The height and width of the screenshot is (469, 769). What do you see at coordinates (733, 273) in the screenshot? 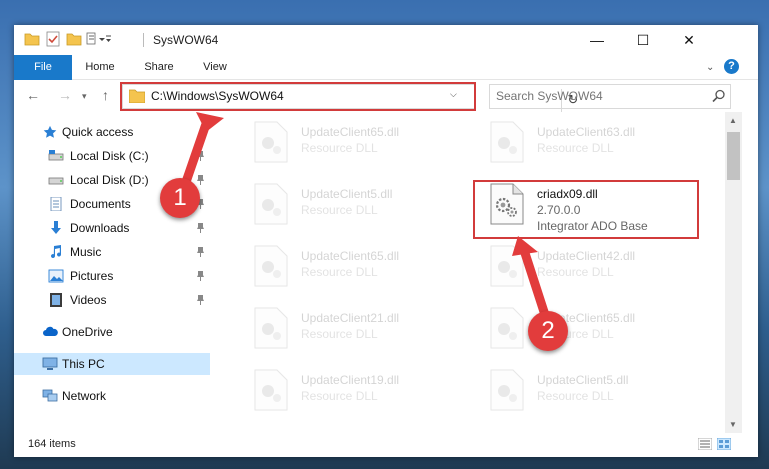
I see `vertical-scrollbar: ▲ ▼` at bounding box center [733, 273].